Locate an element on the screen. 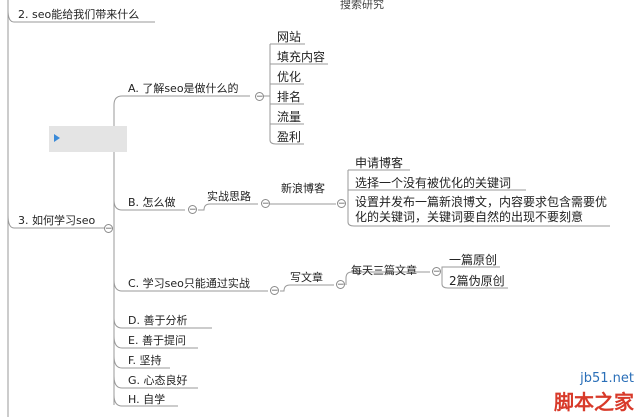 The height and width of the screenshot is (417, 640). watermark-domain: jb51.net is located at coordinates (607, 378).